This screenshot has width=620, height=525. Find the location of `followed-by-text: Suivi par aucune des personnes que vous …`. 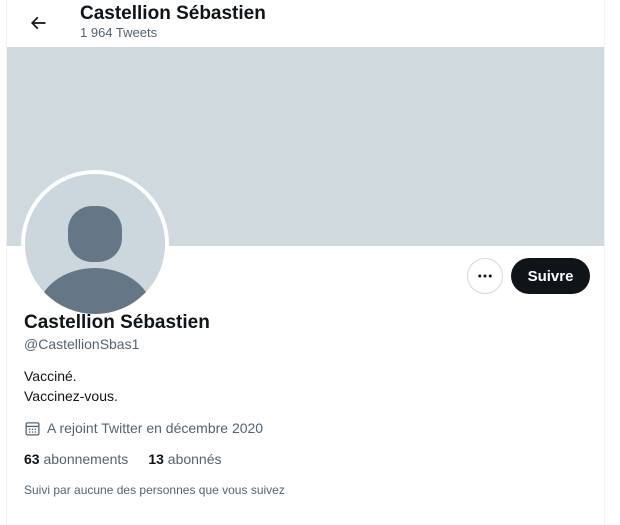

followed-by-text: Suivi par aucune des personnes que vous … is located at coordinates (154, 490).